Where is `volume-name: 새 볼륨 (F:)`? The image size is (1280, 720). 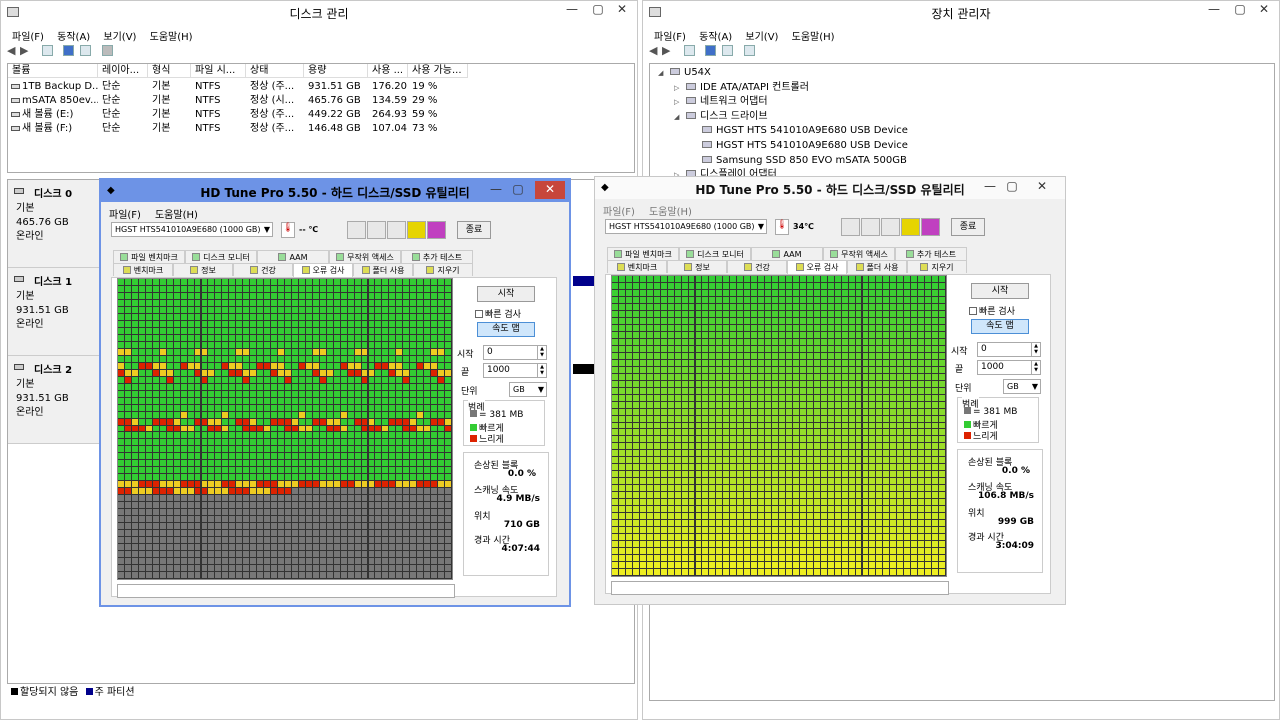
volume-name: 새 볼륨 (F:) is located at coordinates (60, 129).